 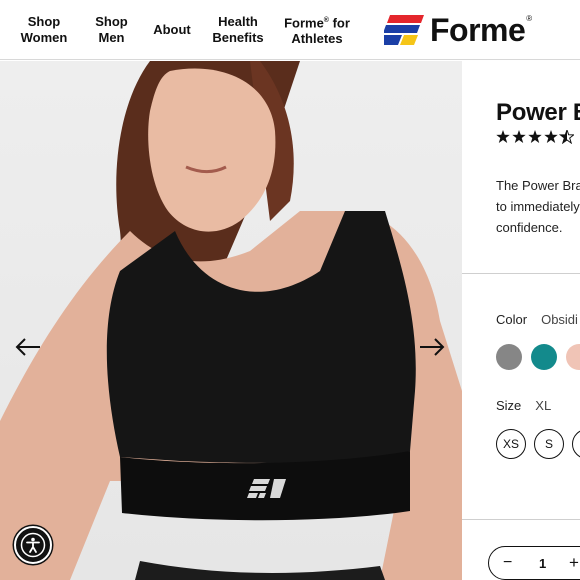 I want to click on color-swatch-teal, so click(x=544, y=357).